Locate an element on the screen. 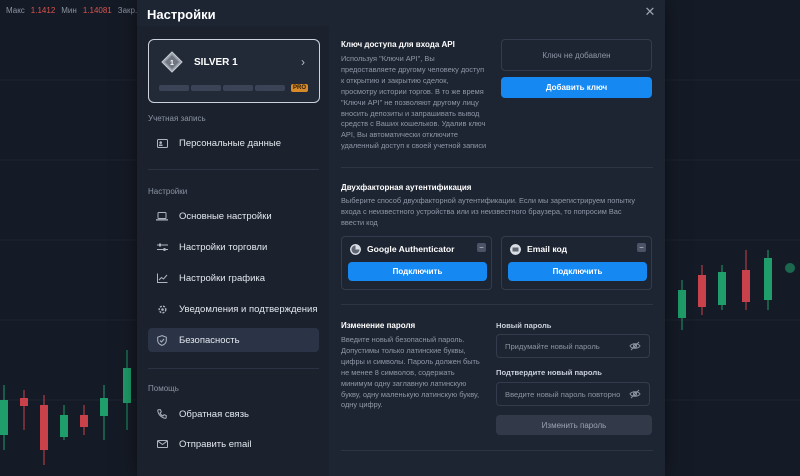  google-authenticator-card: Google Authenticator − Подключить is located at coordinates (416, 263).